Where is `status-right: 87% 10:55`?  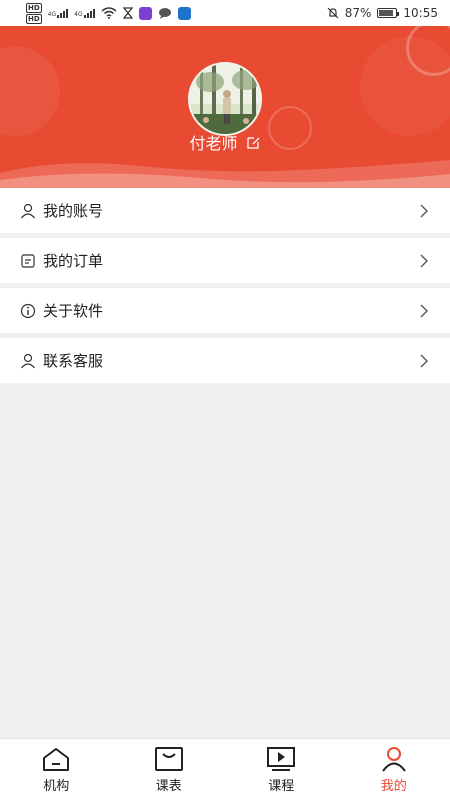
status-right: 87% 10:55 is located at coordinates (382, 13).